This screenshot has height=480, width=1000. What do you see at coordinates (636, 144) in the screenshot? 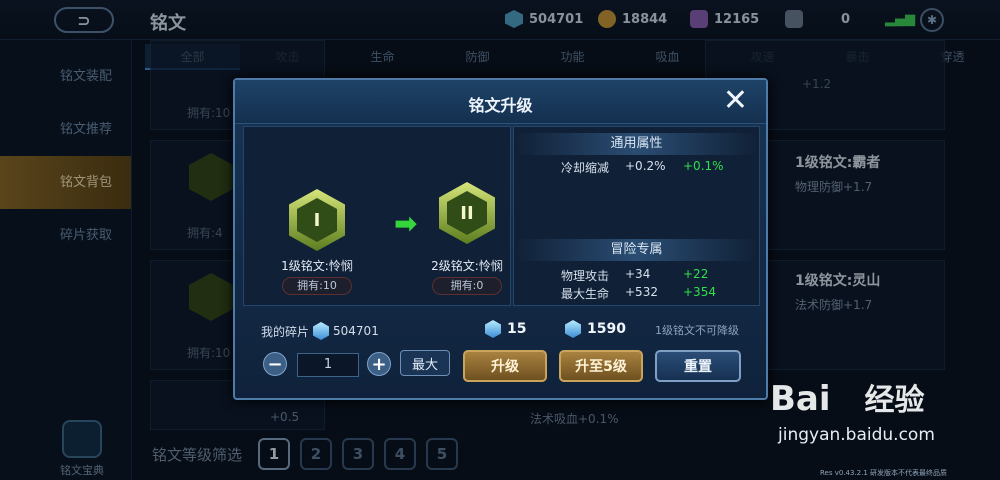
I see `general-attr-header: 通用属性` at bounding box center [636, 144].